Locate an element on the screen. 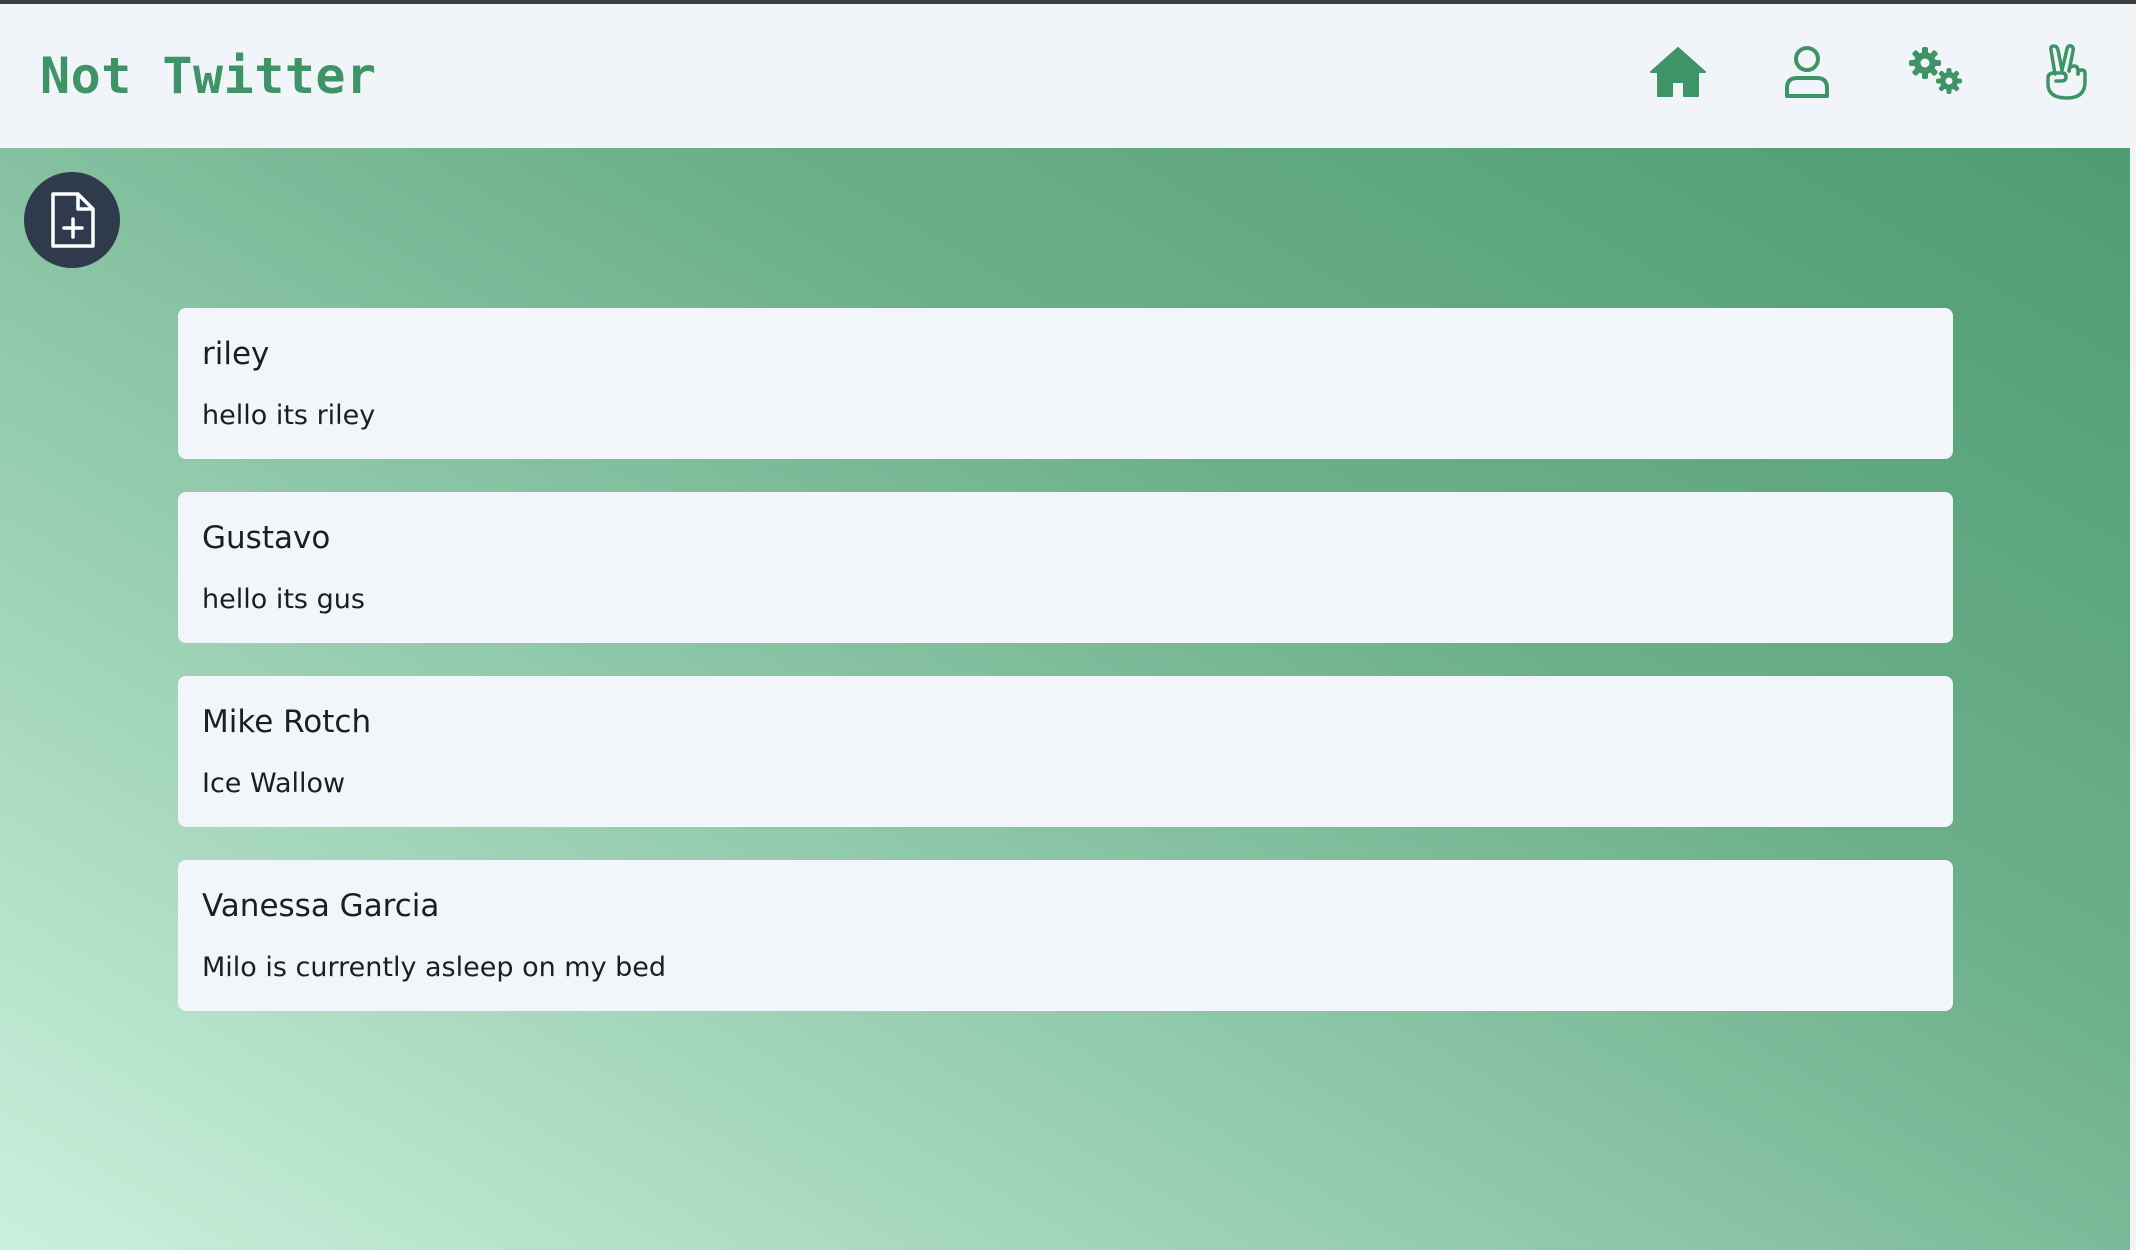 This screenshot has width=2136, height=1250. peace-hand-icon is located at coordinates (2066, 72).